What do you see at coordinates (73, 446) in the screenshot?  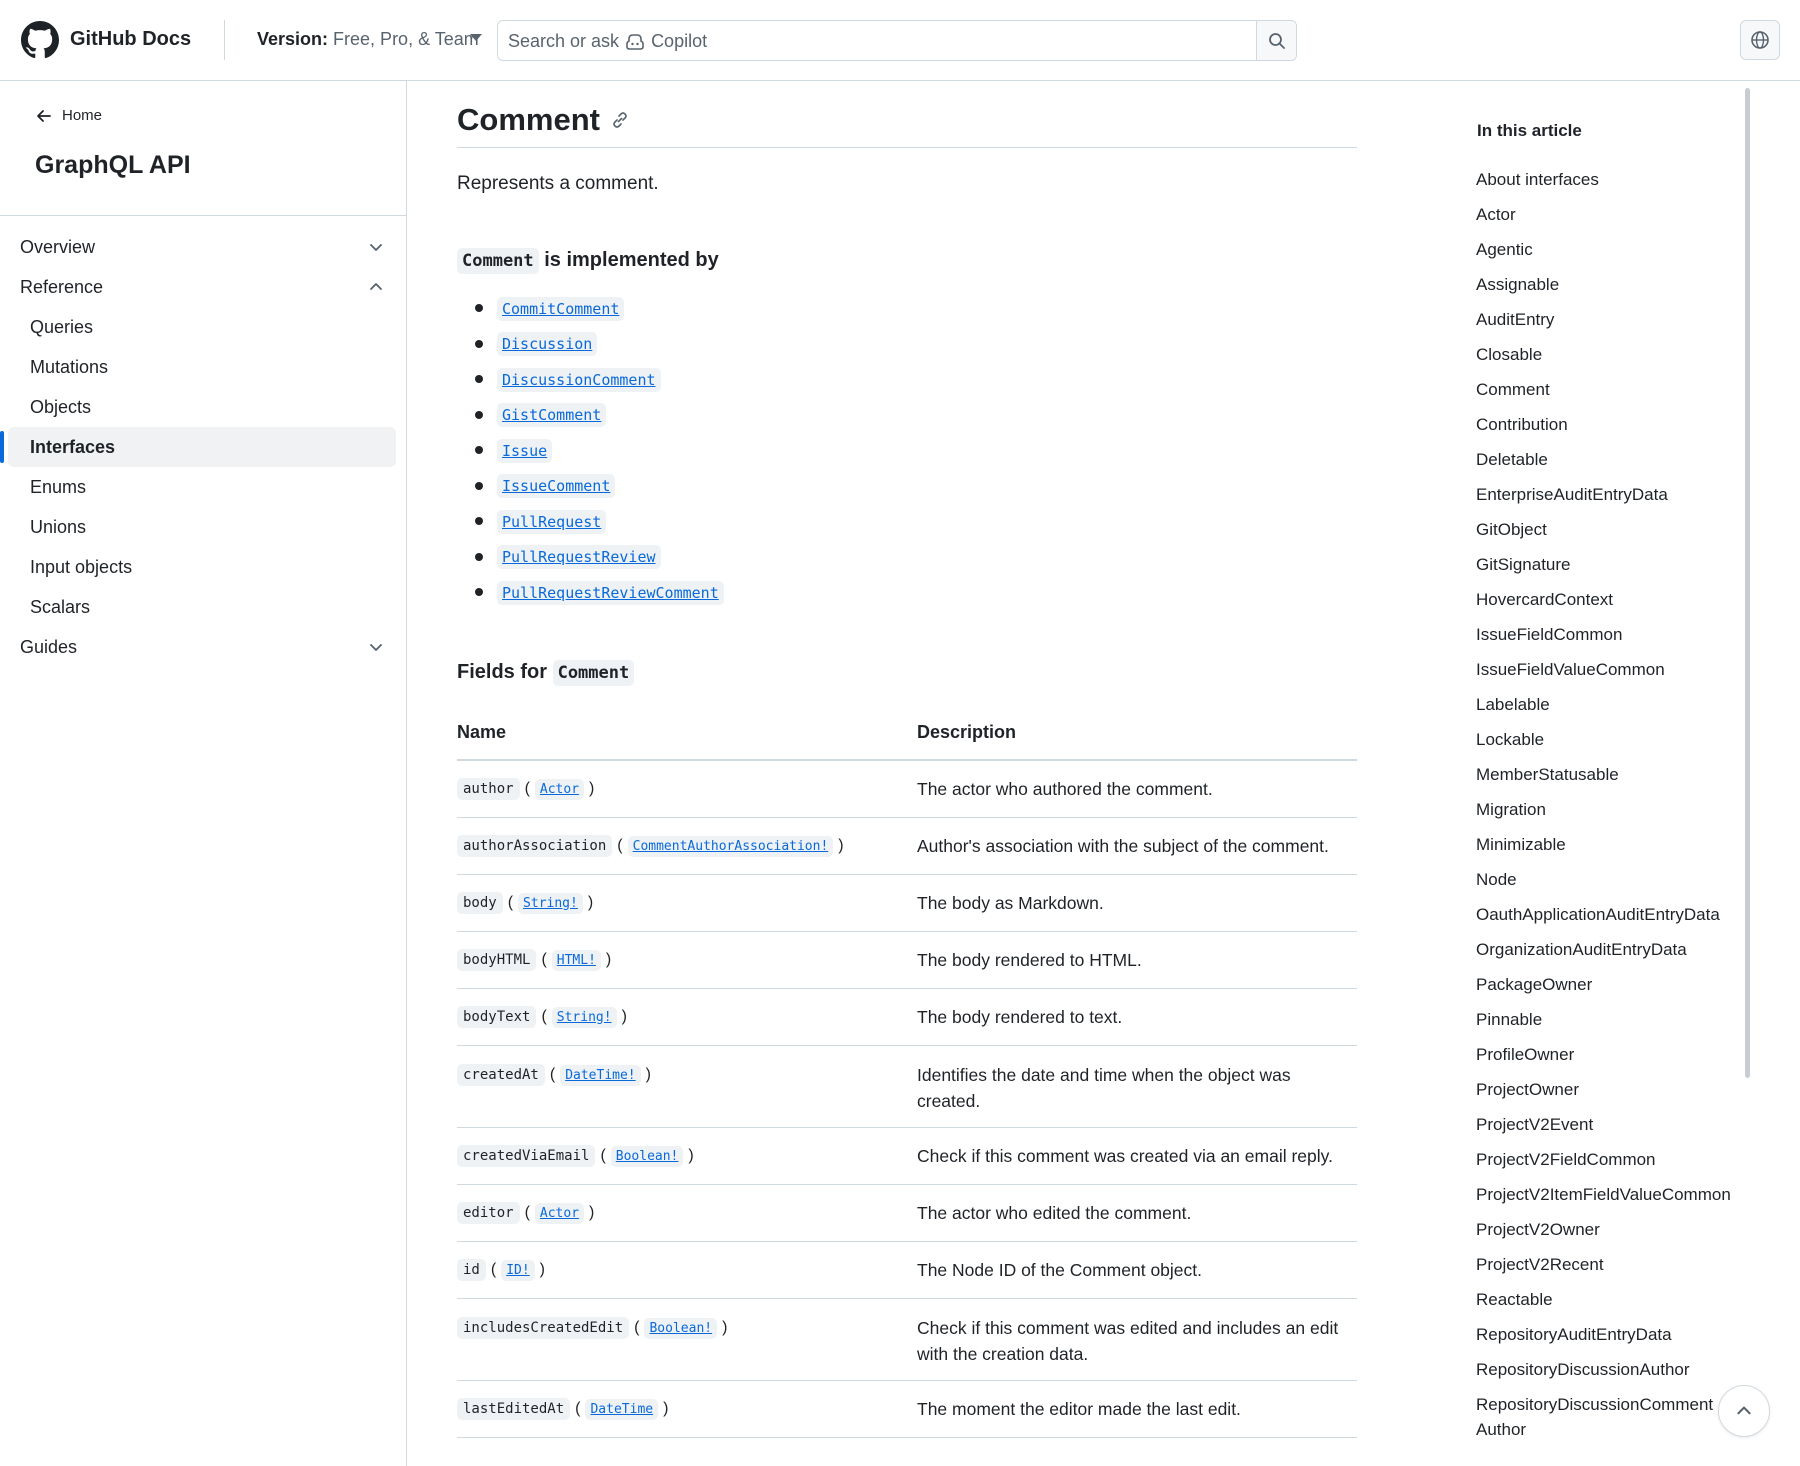 I see `sidebar-item-label: Interfaces` at bounding box center [73, 446].